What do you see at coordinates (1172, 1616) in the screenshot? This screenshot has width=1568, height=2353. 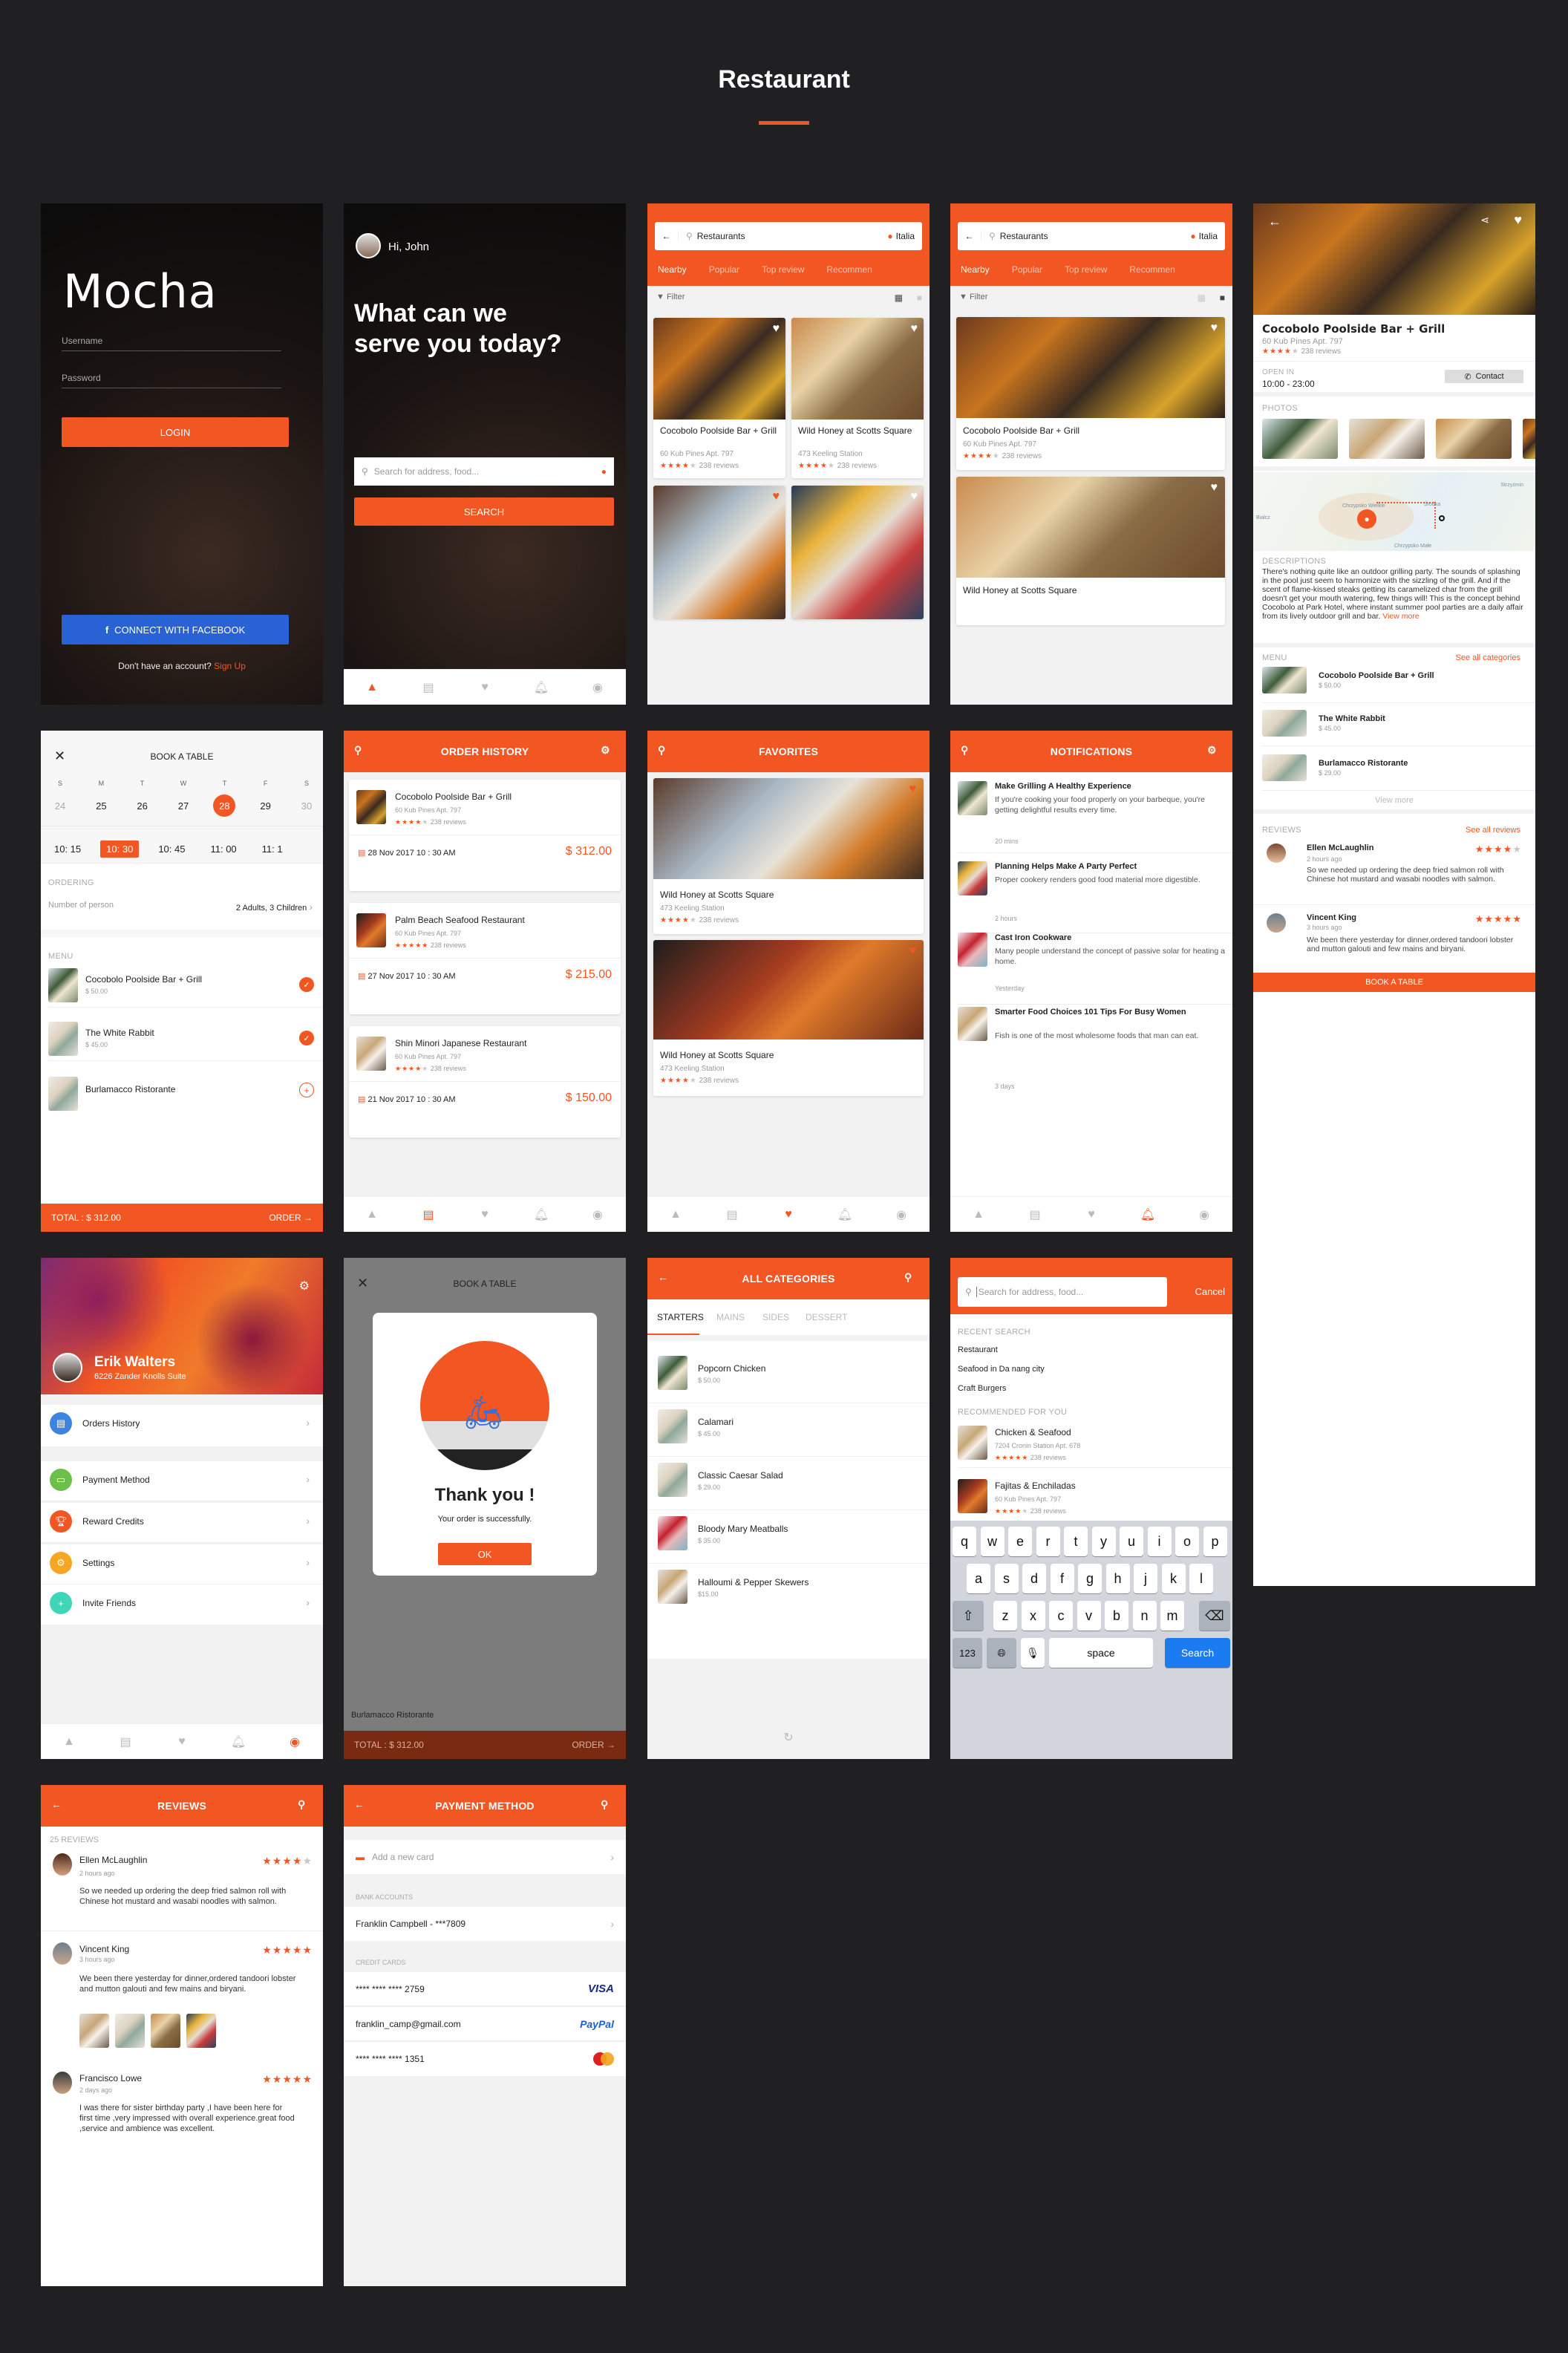 I see `key-m: m` at bounding box center [1172, 1616].